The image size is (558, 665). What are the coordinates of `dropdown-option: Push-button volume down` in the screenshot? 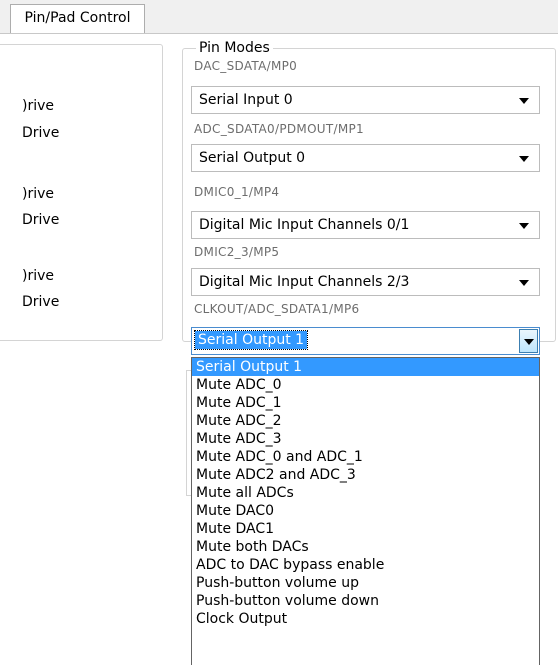 It's located at (365, 601).